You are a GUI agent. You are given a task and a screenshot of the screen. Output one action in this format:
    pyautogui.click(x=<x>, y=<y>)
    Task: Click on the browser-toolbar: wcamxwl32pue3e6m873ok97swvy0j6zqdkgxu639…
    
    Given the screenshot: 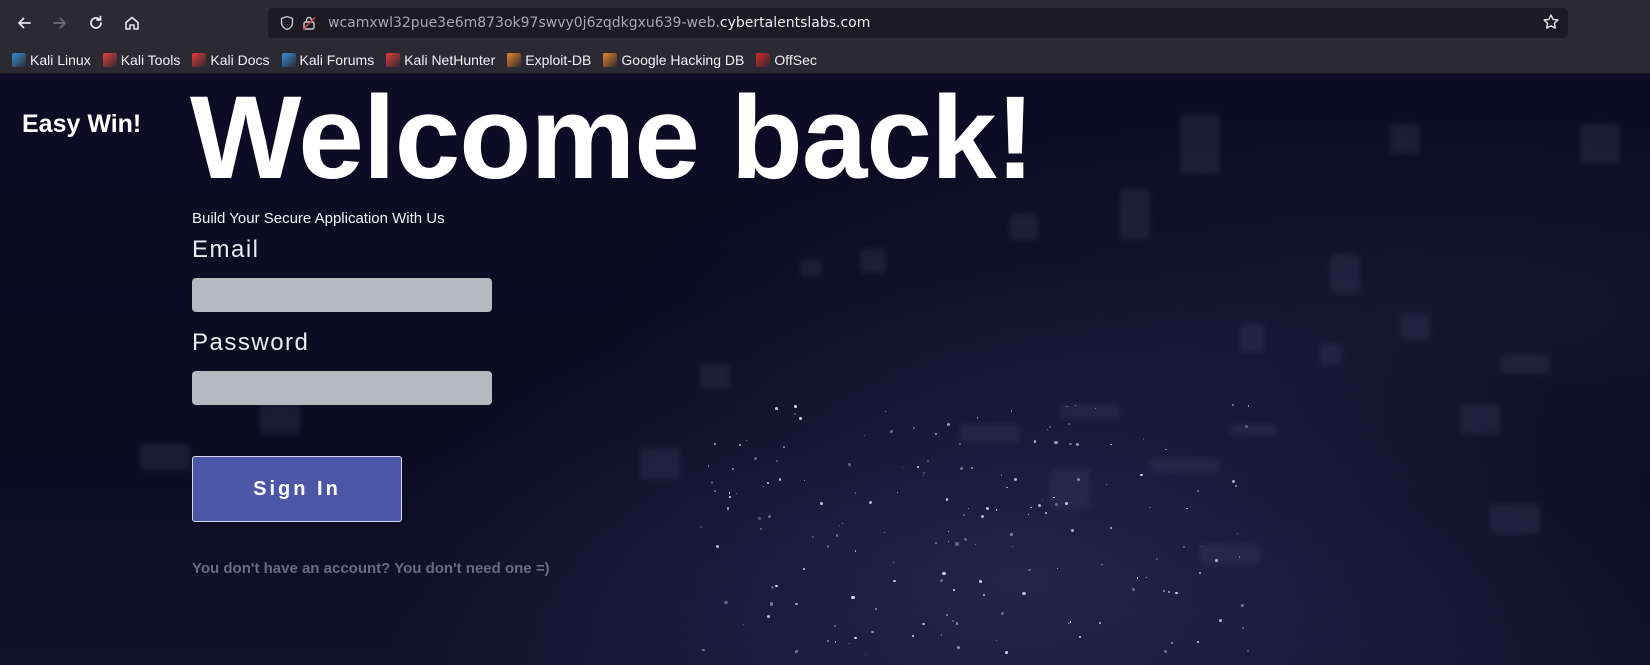 What is the action you would take?
    pyautogui.click(x=825, y=23)
    